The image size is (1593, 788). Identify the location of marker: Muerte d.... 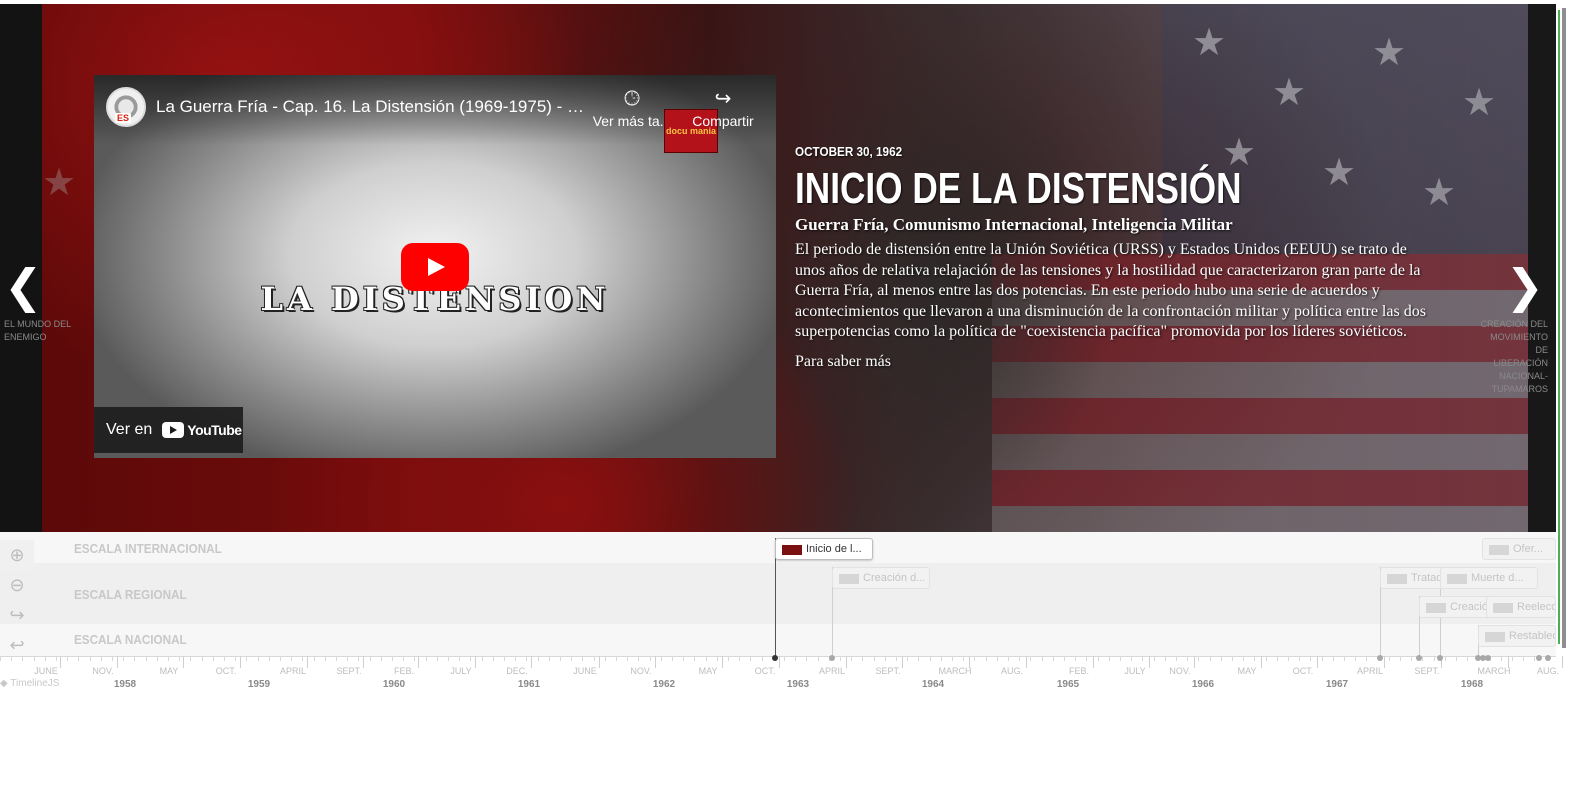
(1489, 578).